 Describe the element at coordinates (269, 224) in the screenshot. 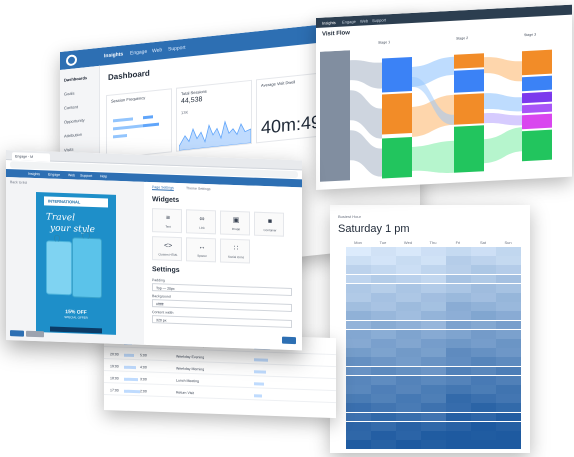

I see `widget-container: ■ Container` at that location.